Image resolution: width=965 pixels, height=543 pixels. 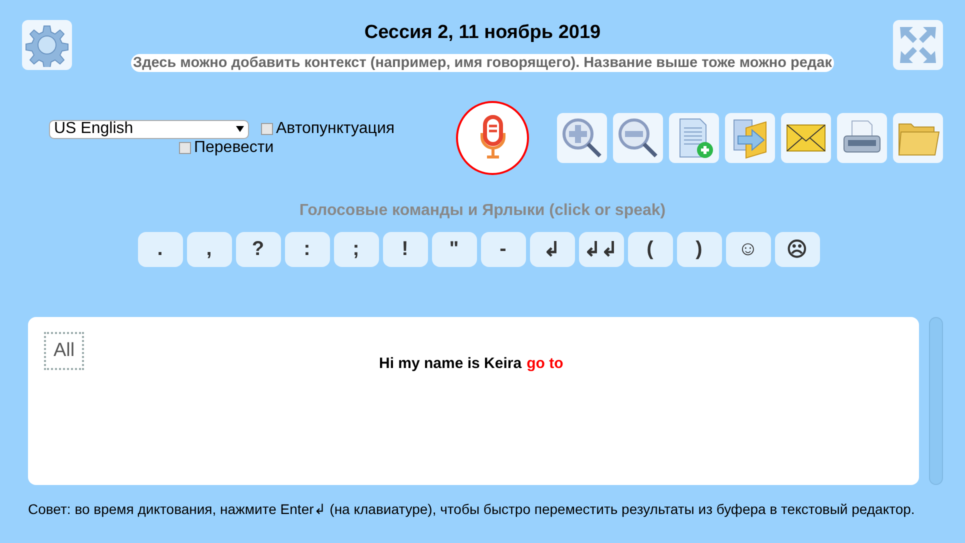 I want to click on fullscreen-button, so click(x=918, y=45).